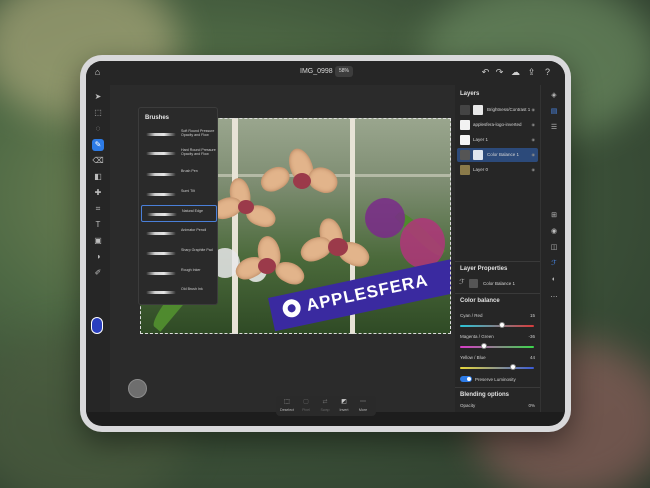  Describe the element at coordinates (179, 233) in the screenshot. I see `brush-item: Animator Pencil` at that location.